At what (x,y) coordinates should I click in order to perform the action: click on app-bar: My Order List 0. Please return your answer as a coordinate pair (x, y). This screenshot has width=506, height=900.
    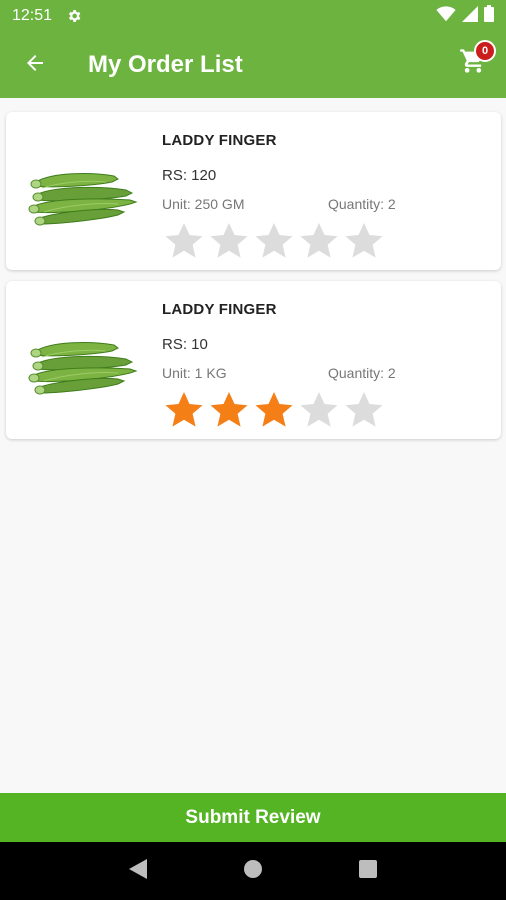
    Looking at the image, I should click on (253, 65).